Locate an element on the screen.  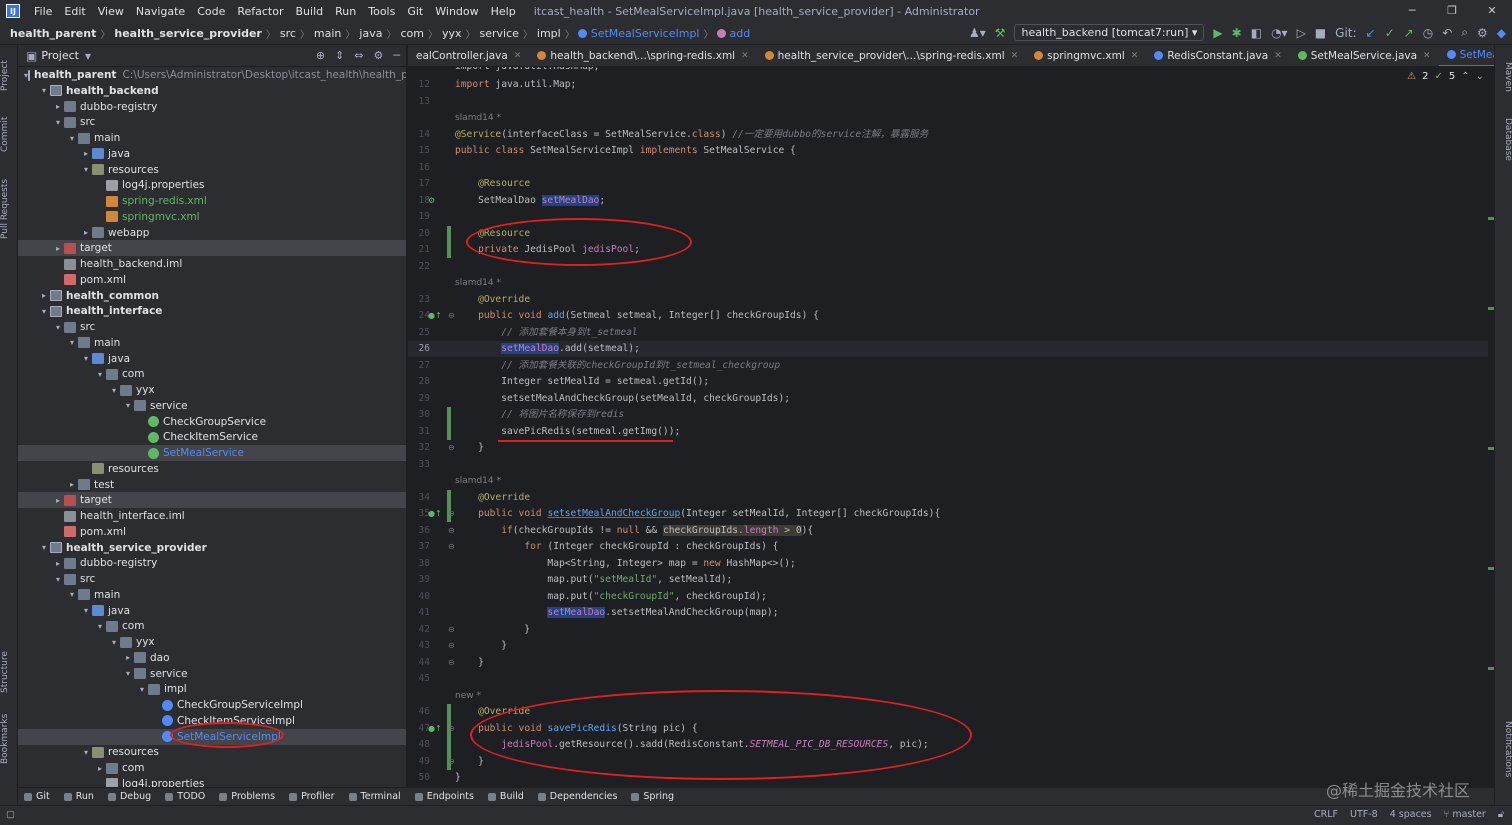
line-number: 28 is located at coordinates (419, 381).